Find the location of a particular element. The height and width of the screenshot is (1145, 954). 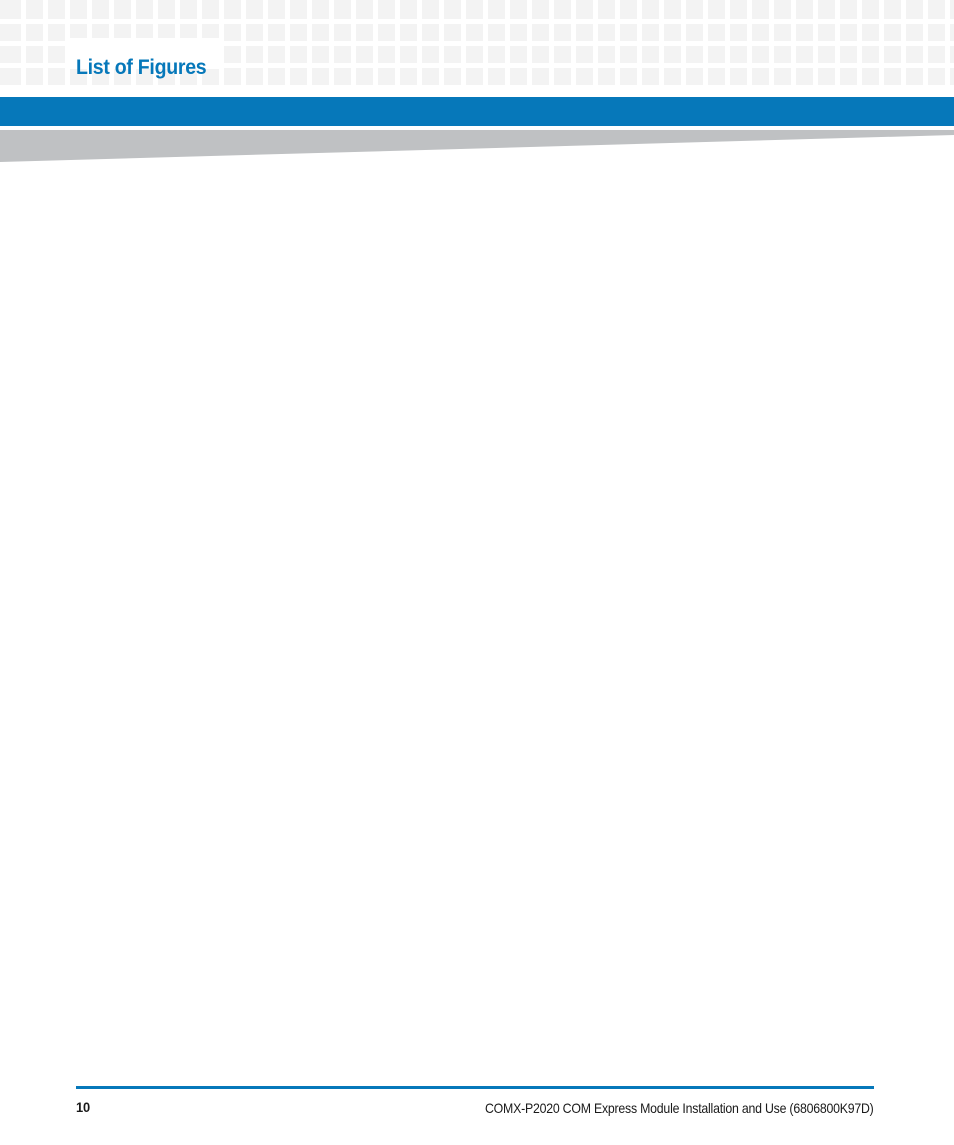

header-banner-bar is located at coordinates (477, 111).